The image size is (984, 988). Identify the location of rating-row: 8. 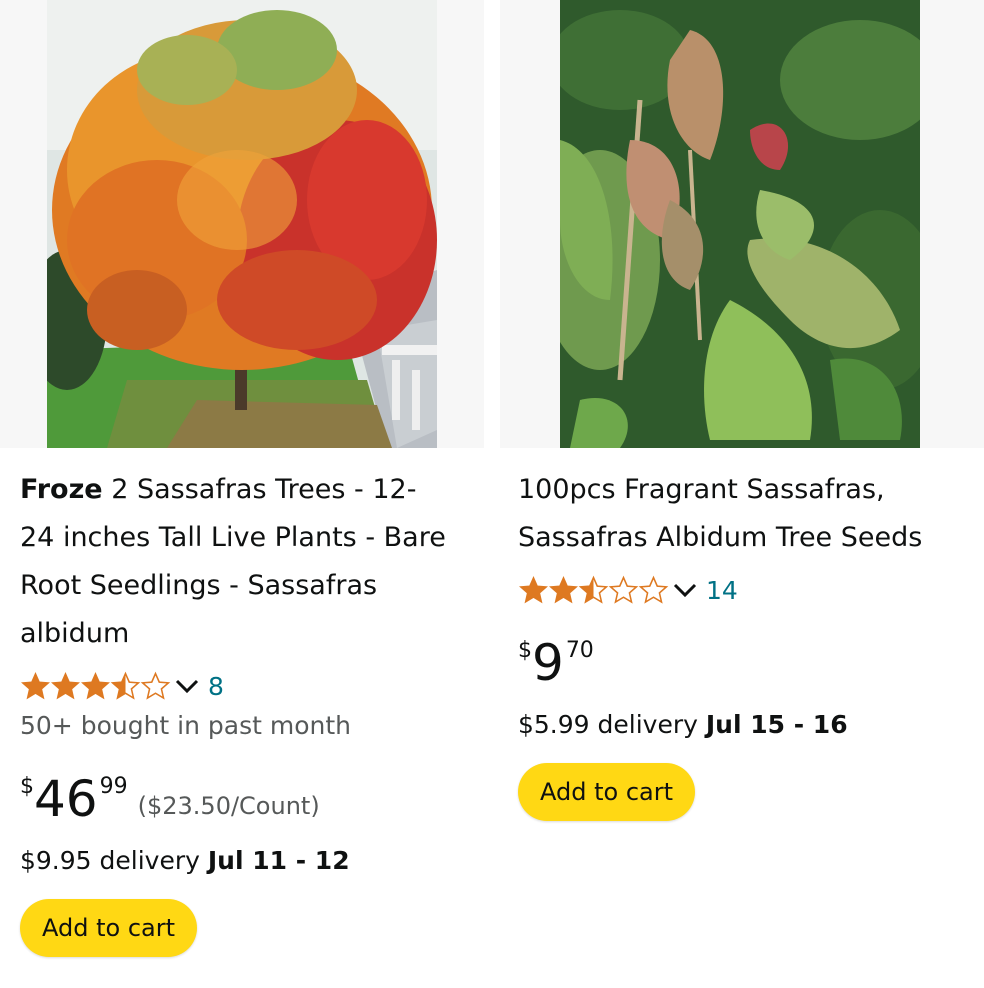
(122, 686).